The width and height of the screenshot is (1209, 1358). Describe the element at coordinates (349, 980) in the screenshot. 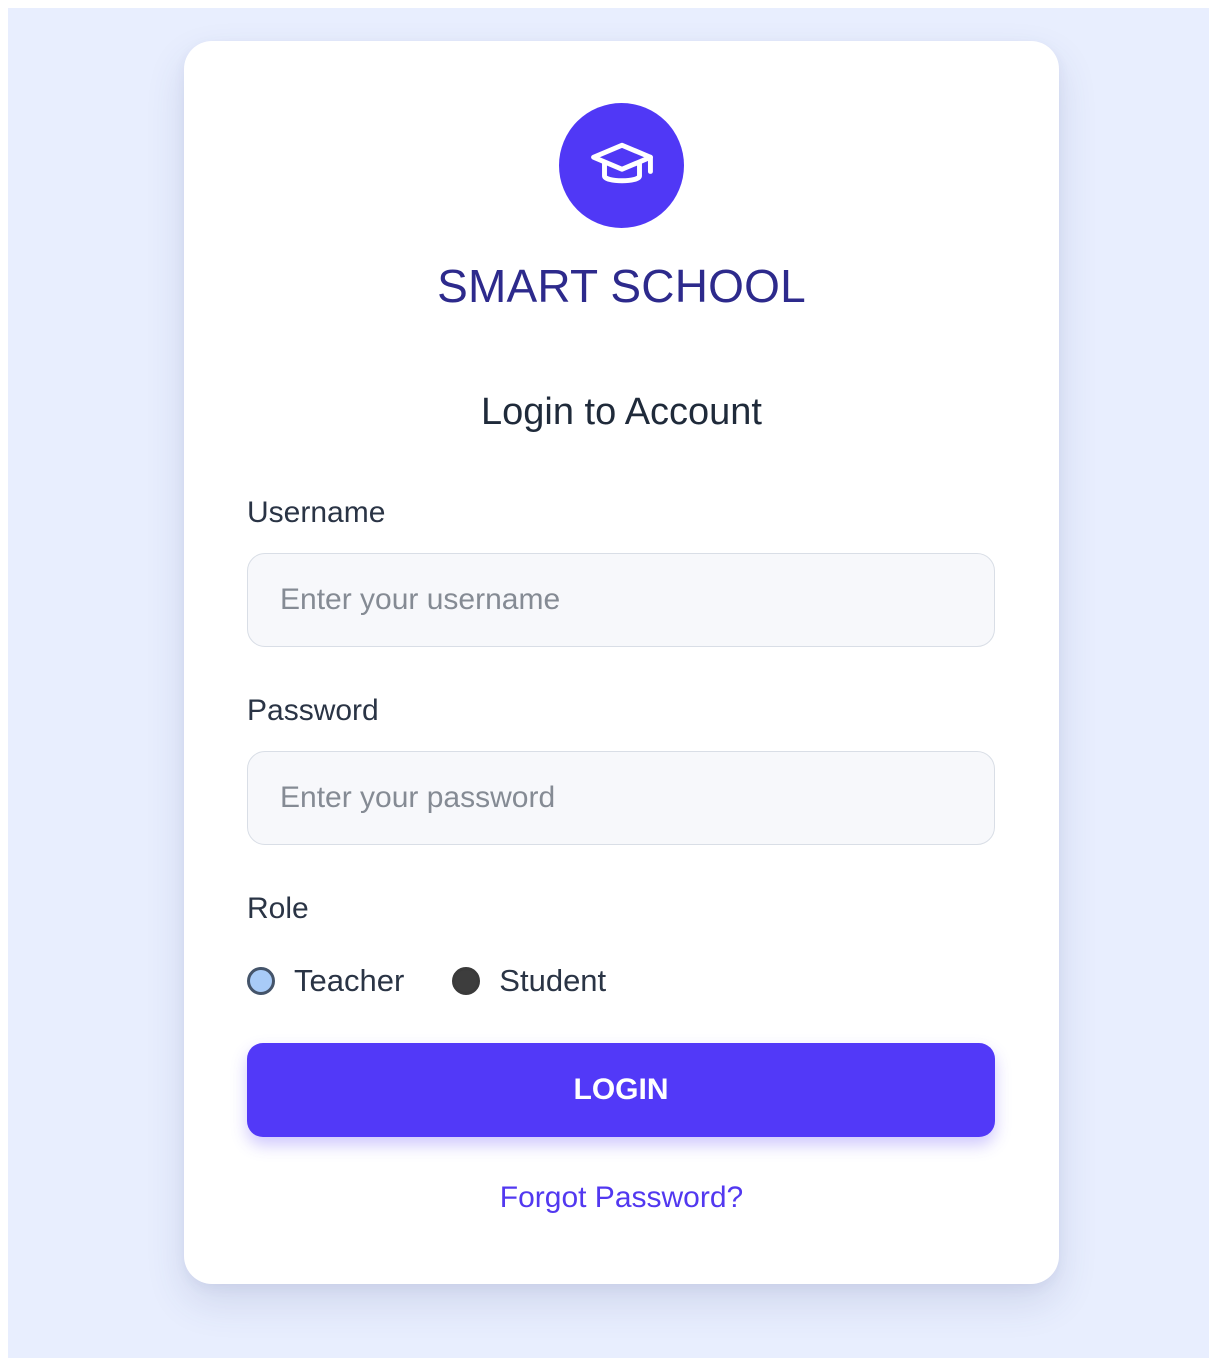

I see `teacher-radio-label: Teacher` at that location.